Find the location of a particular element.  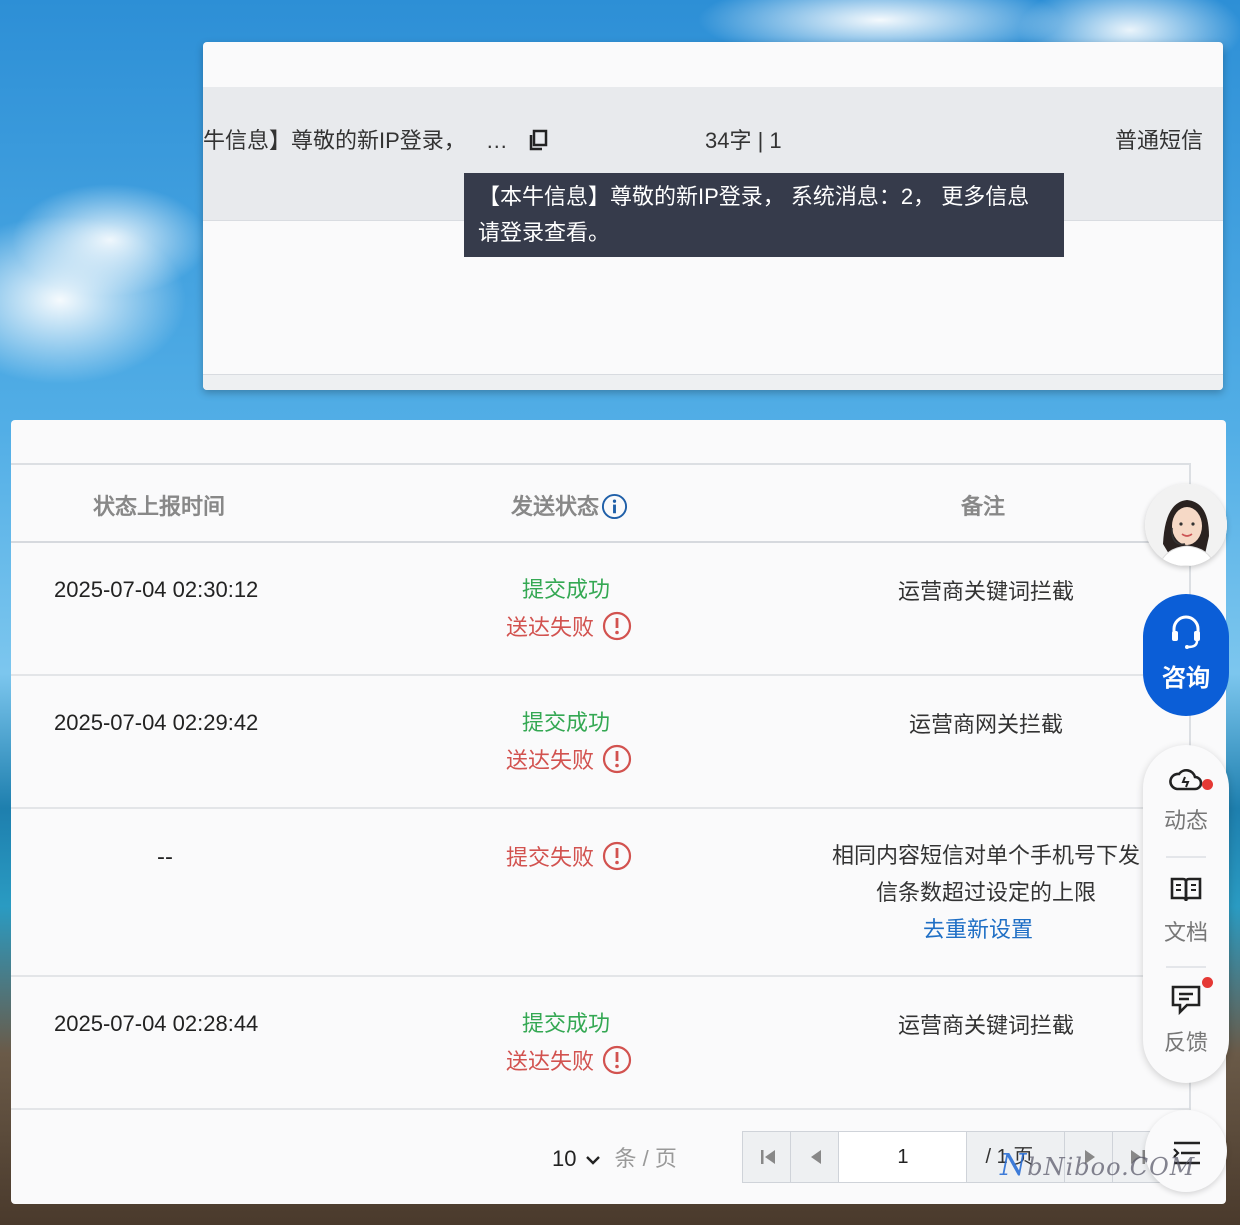

message-char-count: 34字 | 1 is located at coordinates (743, 140).